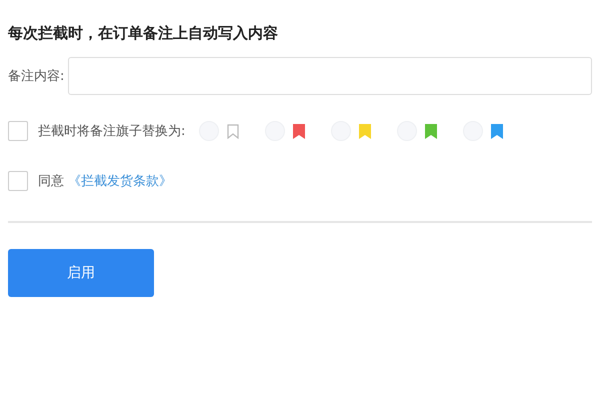 The height and width of the screenshot is (400, 600). Describe the element at coordinates (51, 181) in the screenshot. I see `agree-label: 同意` at that location.